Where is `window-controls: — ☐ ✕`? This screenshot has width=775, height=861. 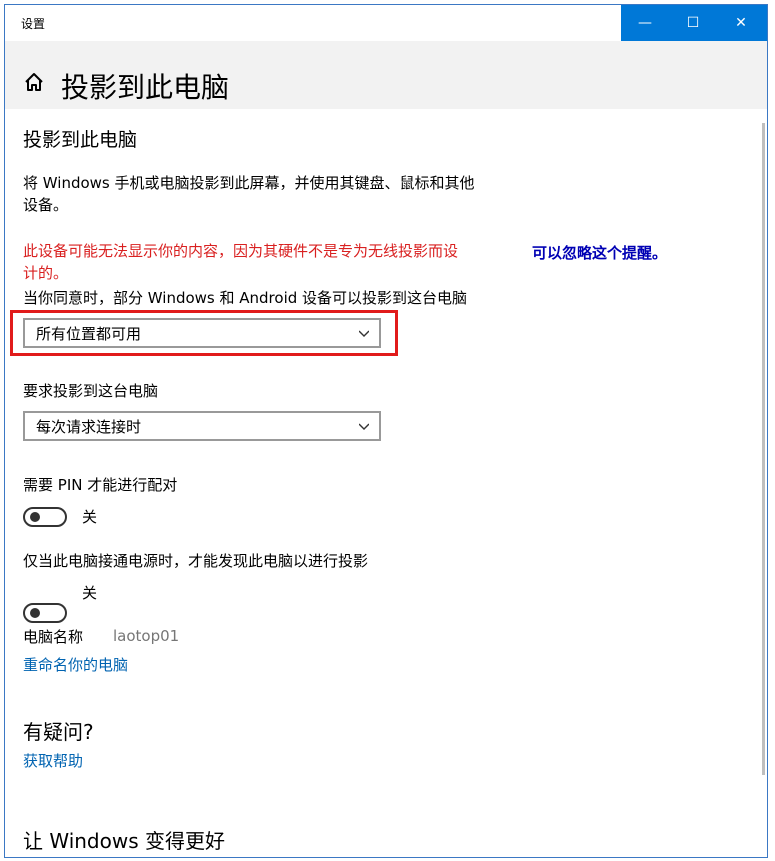
window-controls: — ☐ ✕ is located at coordinates (694, 23).